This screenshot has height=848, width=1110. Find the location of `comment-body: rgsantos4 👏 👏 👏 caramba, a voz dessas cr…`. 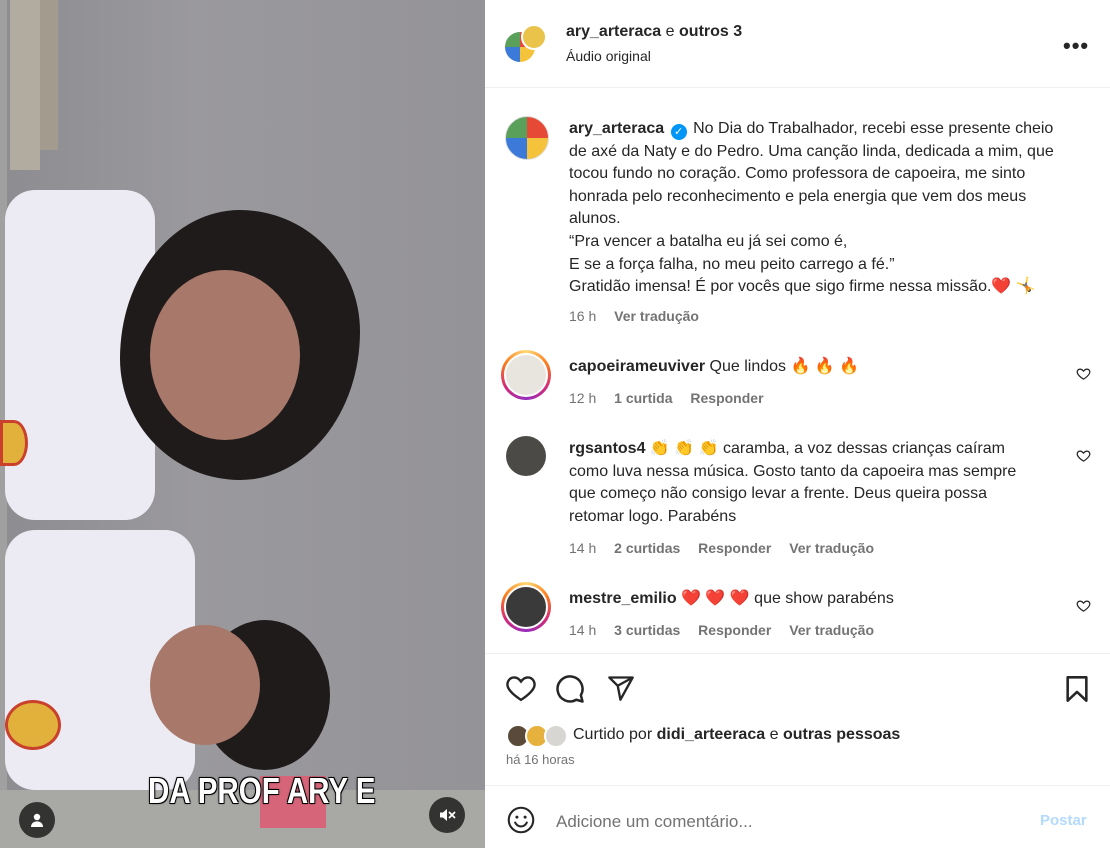

comment-body: rgsantos4 👏 👏 👏 caramba, a voz dessas cr… is located at coordinates (829, 483).